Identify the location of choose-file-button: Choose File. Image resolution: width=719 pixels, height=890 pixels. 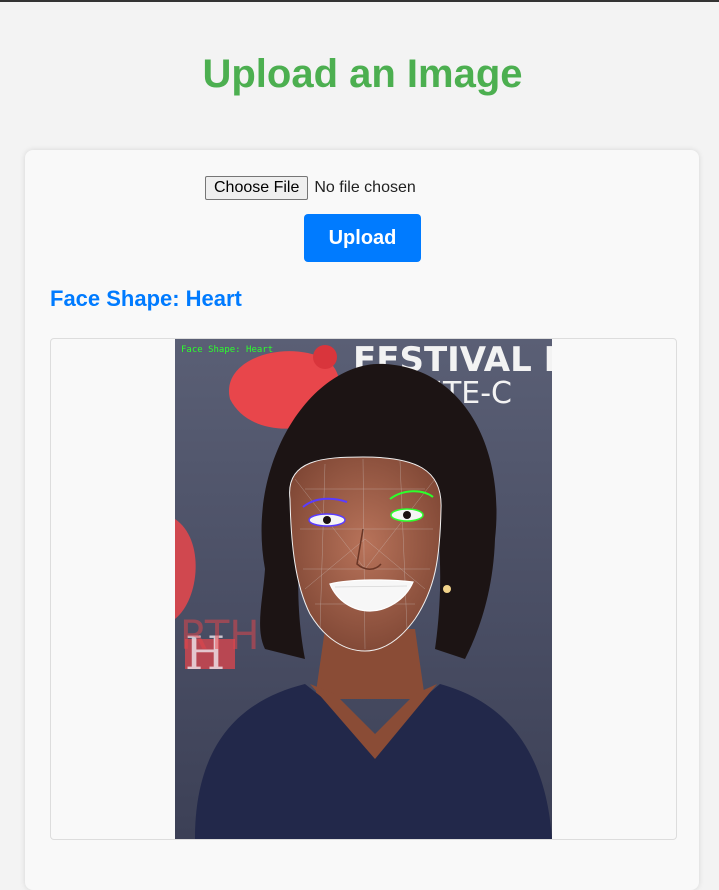
(257, 188).